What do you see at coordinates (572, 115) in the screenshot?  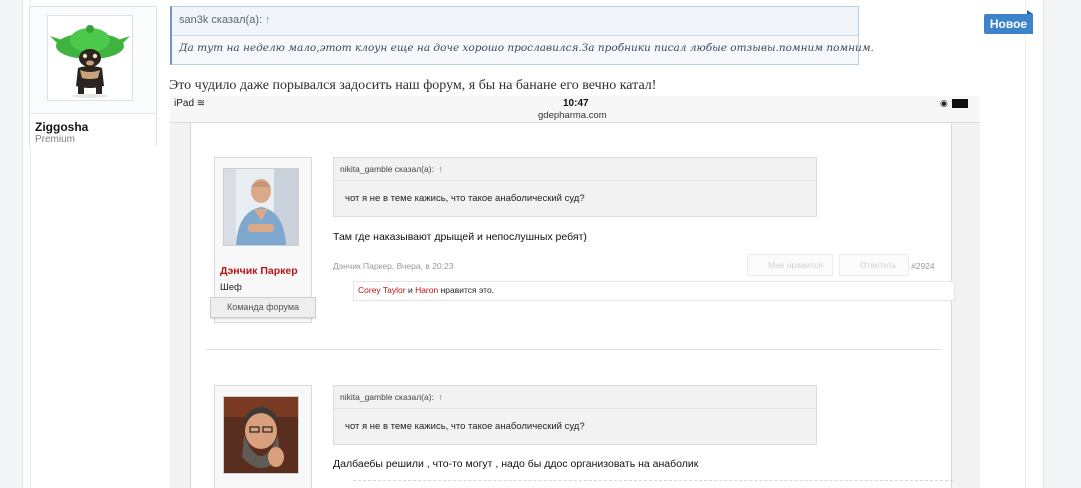 I see `ipad-url: gdepharma.com` at bounding box center [572, 115].